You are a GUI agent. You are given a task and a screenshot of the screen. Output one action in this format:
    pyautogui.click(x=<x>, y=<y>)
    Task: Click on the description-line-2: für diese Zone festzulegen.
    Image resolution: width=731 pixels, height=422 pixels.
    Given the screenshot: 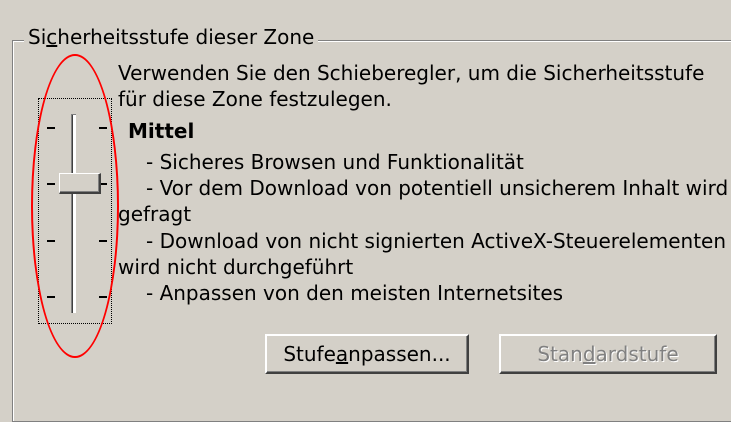 What is the action you would take?
    pyautogui.click(x=255, y=99)
    